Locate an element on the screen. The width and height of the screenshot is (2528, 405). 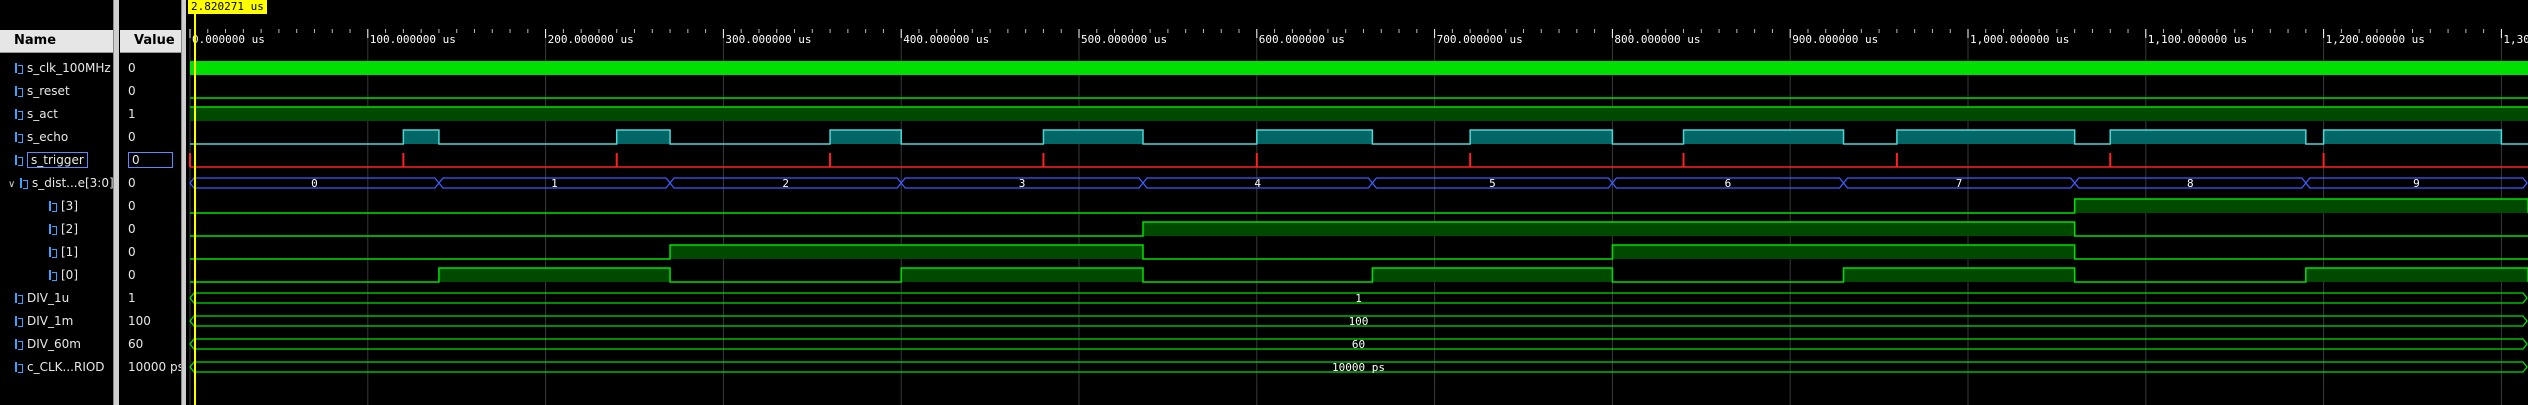
signal-value-c_clk: 10000 ps is located at coordinates (156, 367).